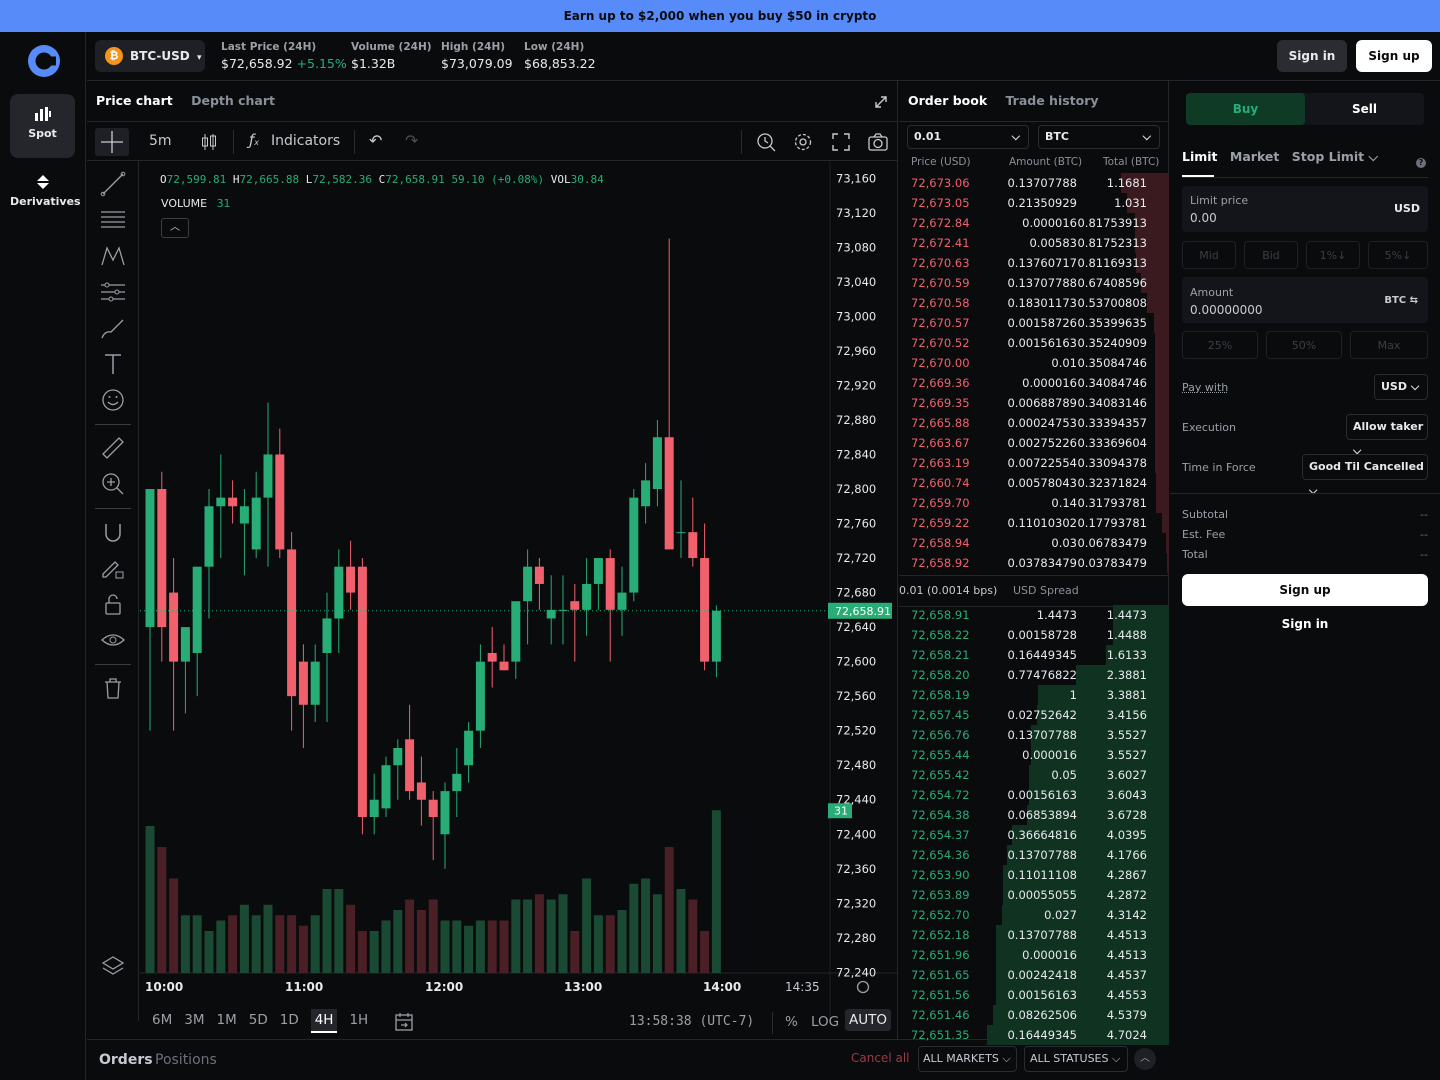 The width and height of the screenshot is (1440, 1080). What do you see at coordinates (947, 100) in the screenshot?
I see `tab-order-book: Order book` at bounding box center [947, 100].